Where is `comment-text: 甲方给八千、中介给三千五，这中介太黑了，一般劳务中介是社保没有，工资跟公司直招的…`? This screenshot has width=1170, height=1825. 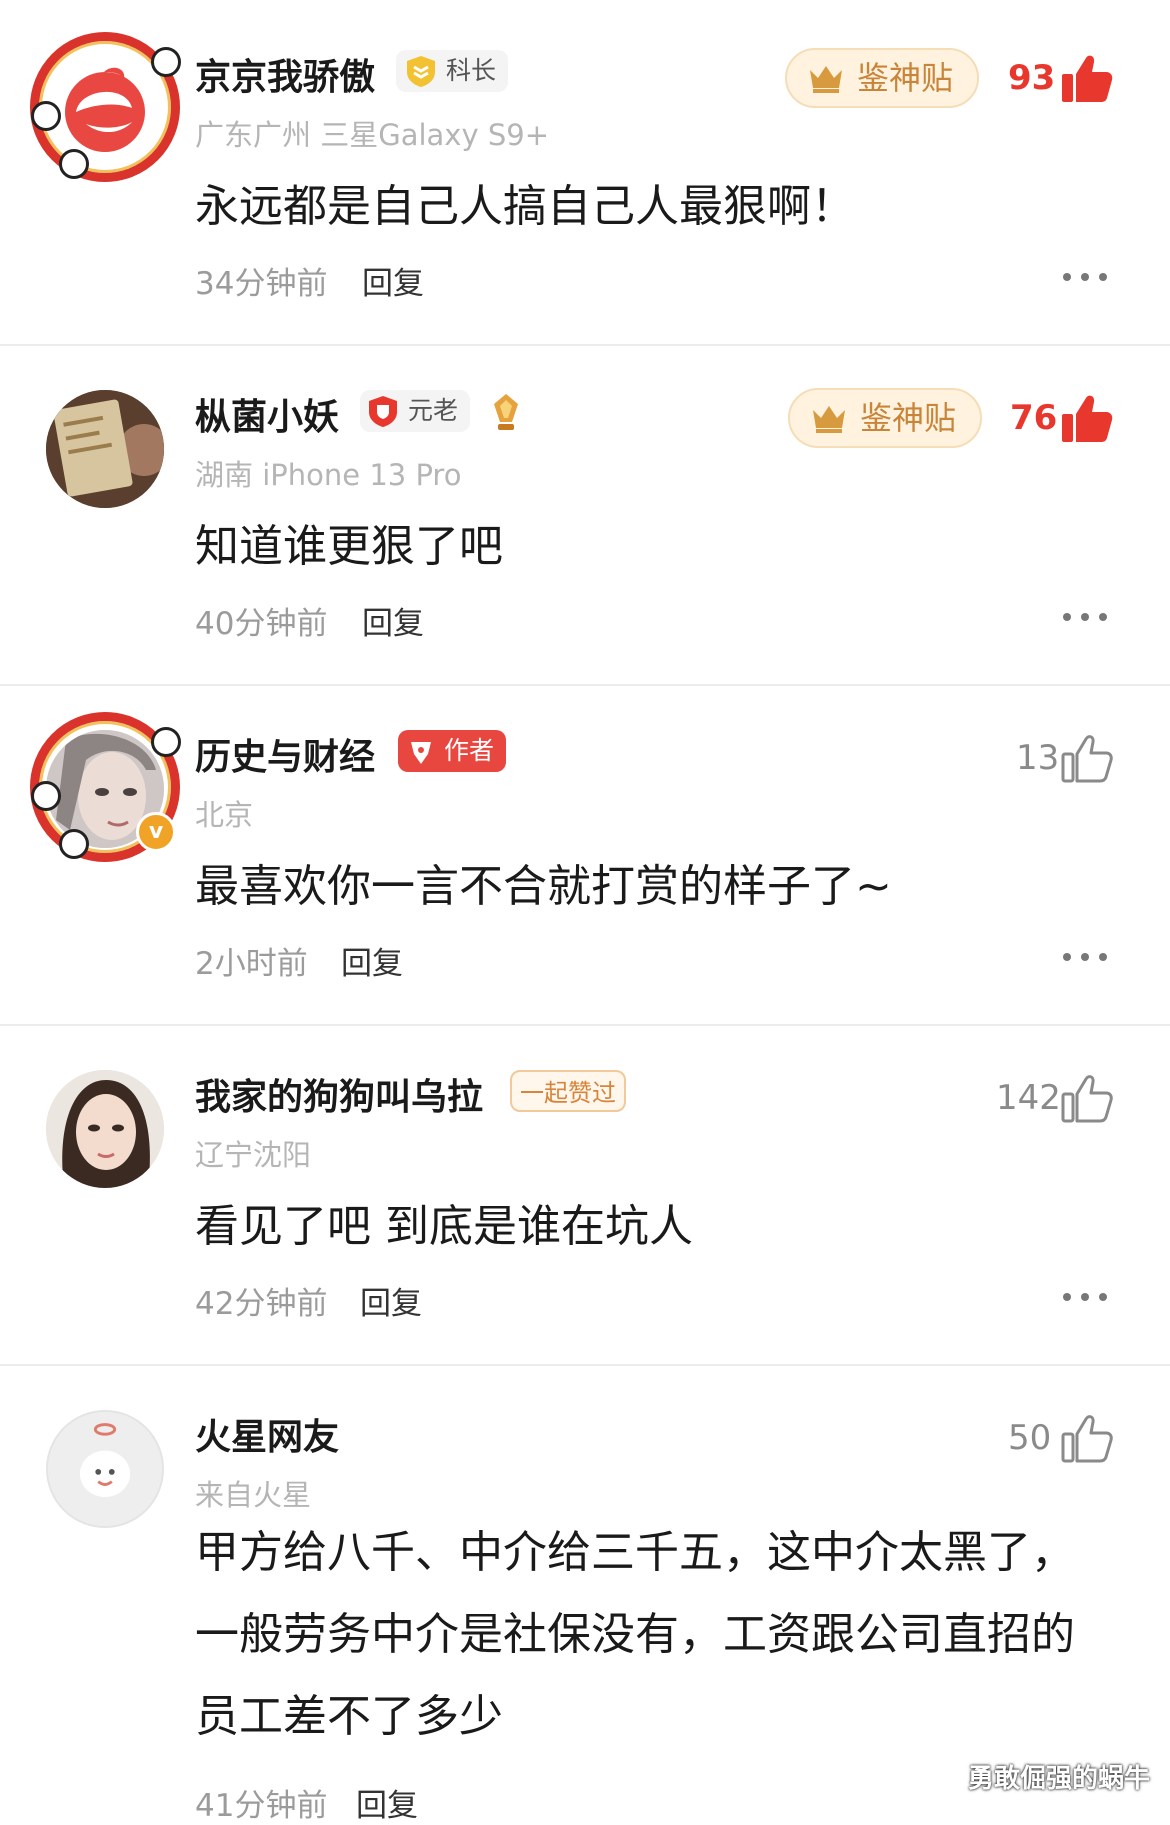 comment-text: 甲方给八千、中介给三千五，这中介太黑了，一般劳务中介是社保没有，工资跟公司直招的… is located at coordinates (635, 1634).